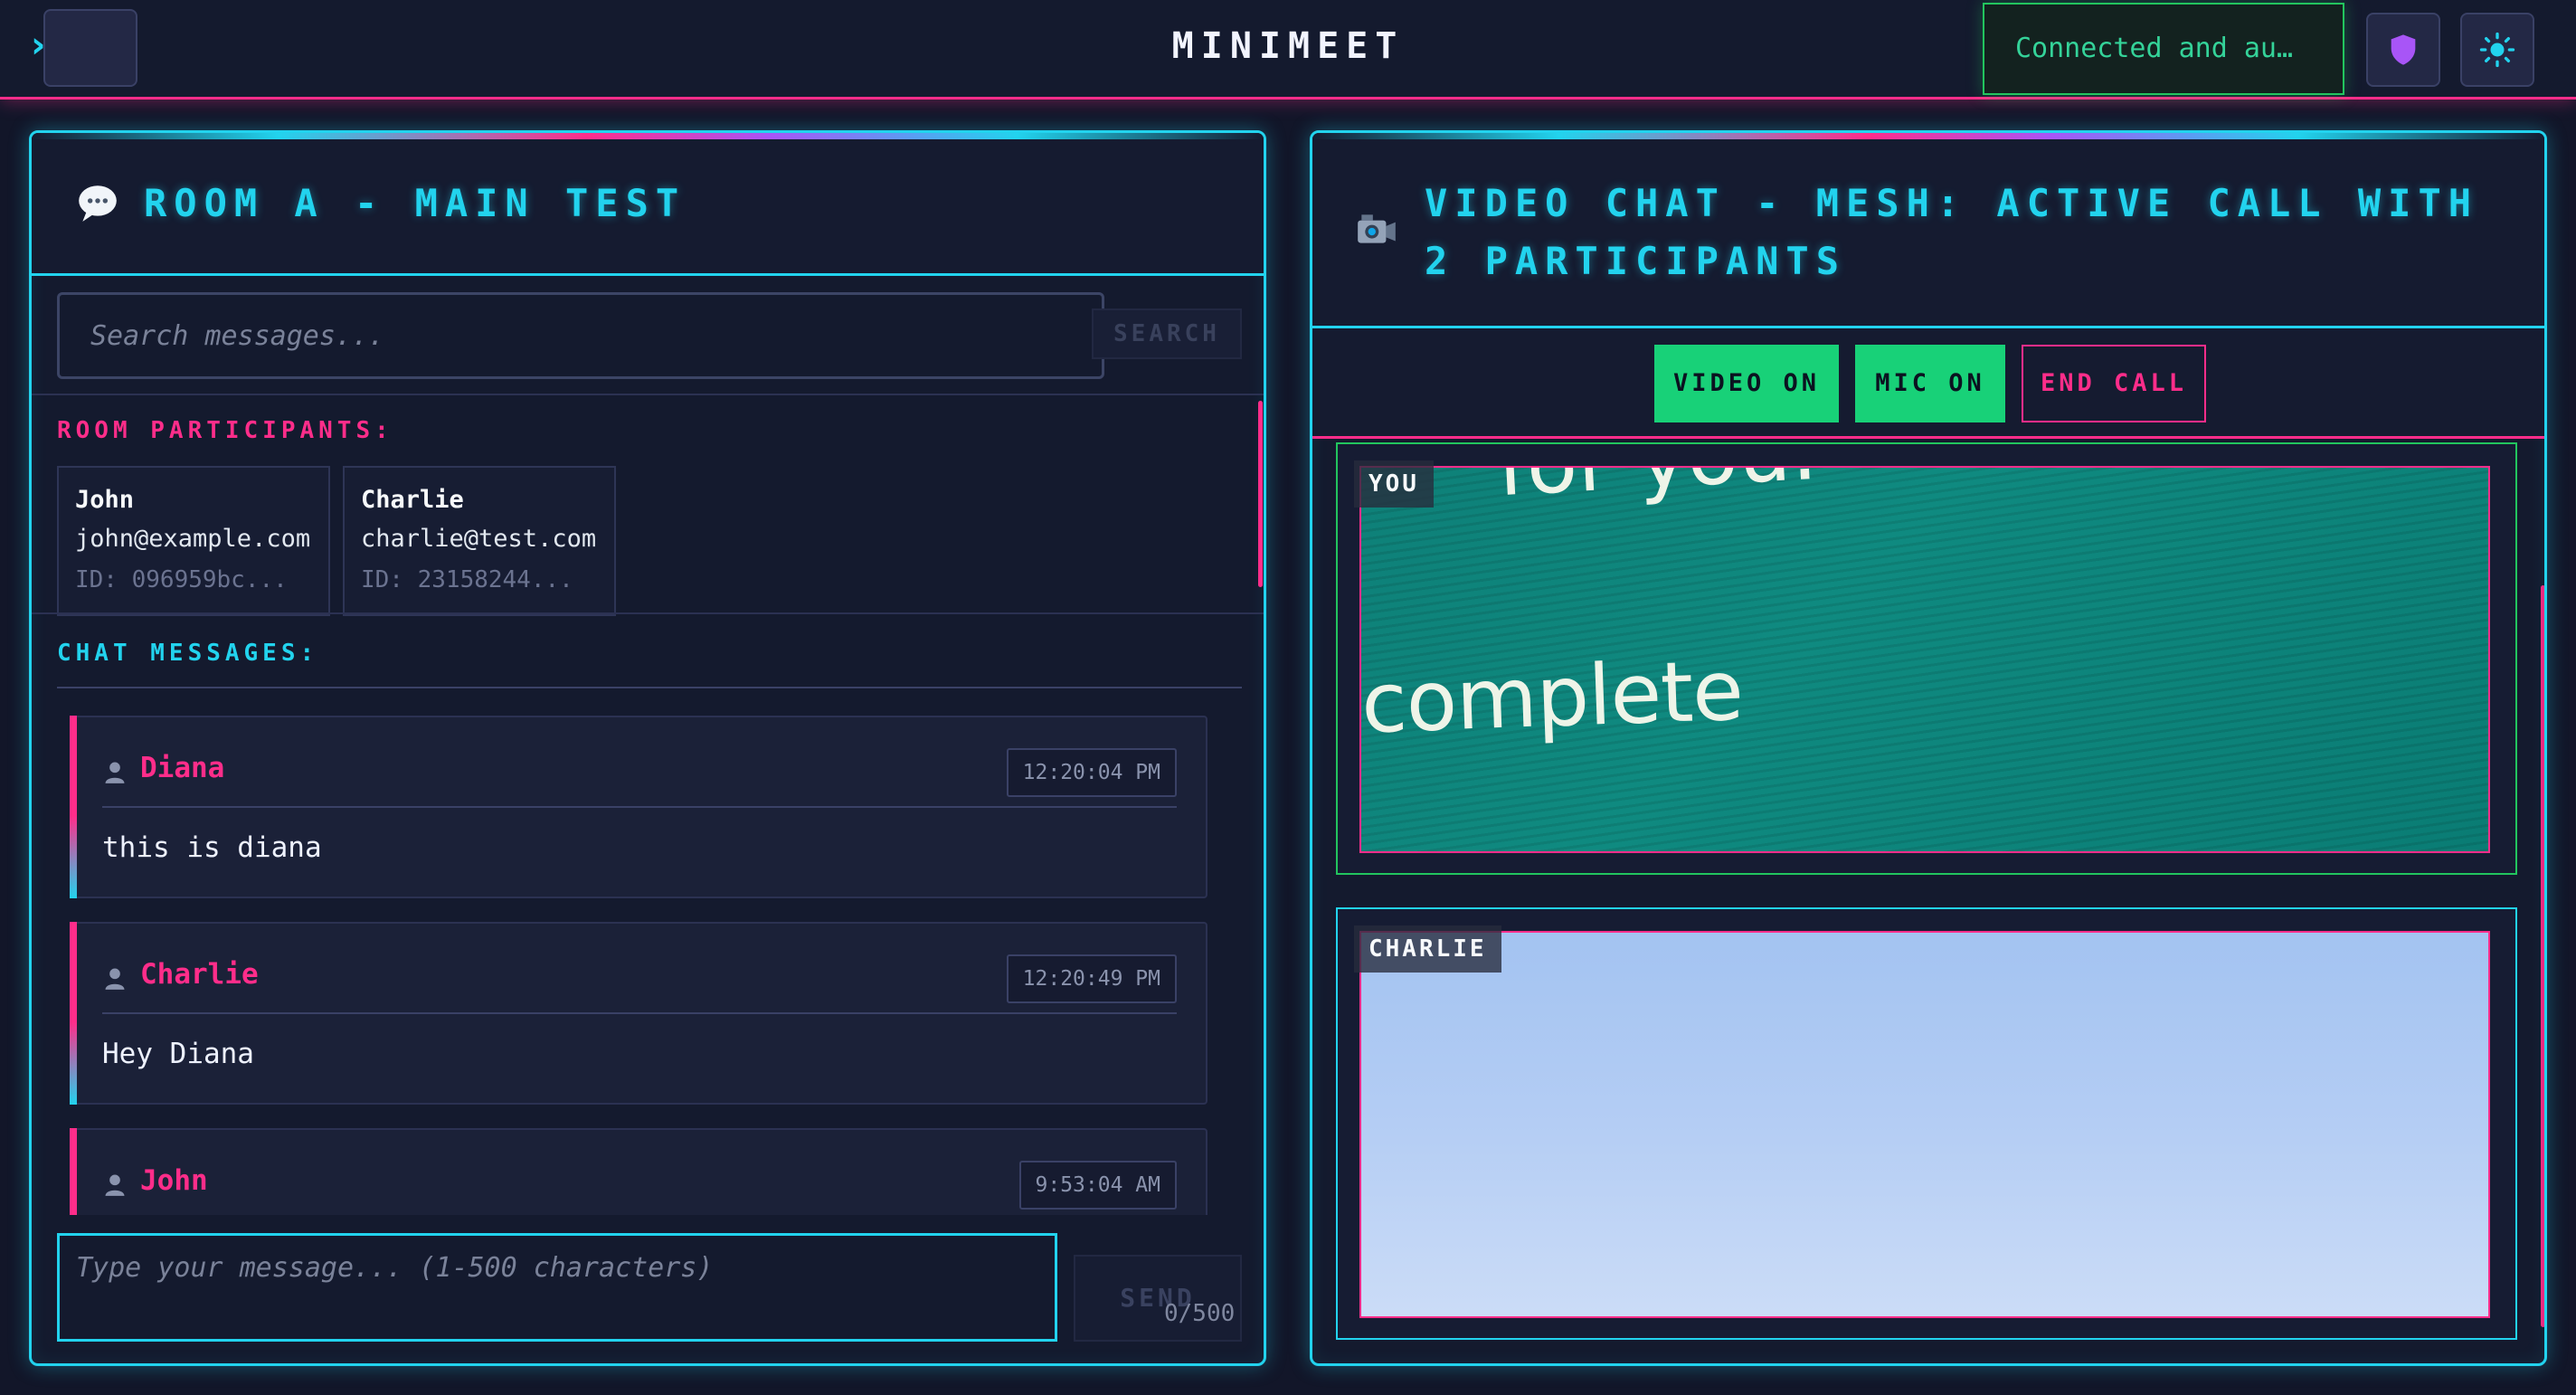 The image size is (2576, 1395). I want to click on participant-email: john@example.com, so click(193, 539).